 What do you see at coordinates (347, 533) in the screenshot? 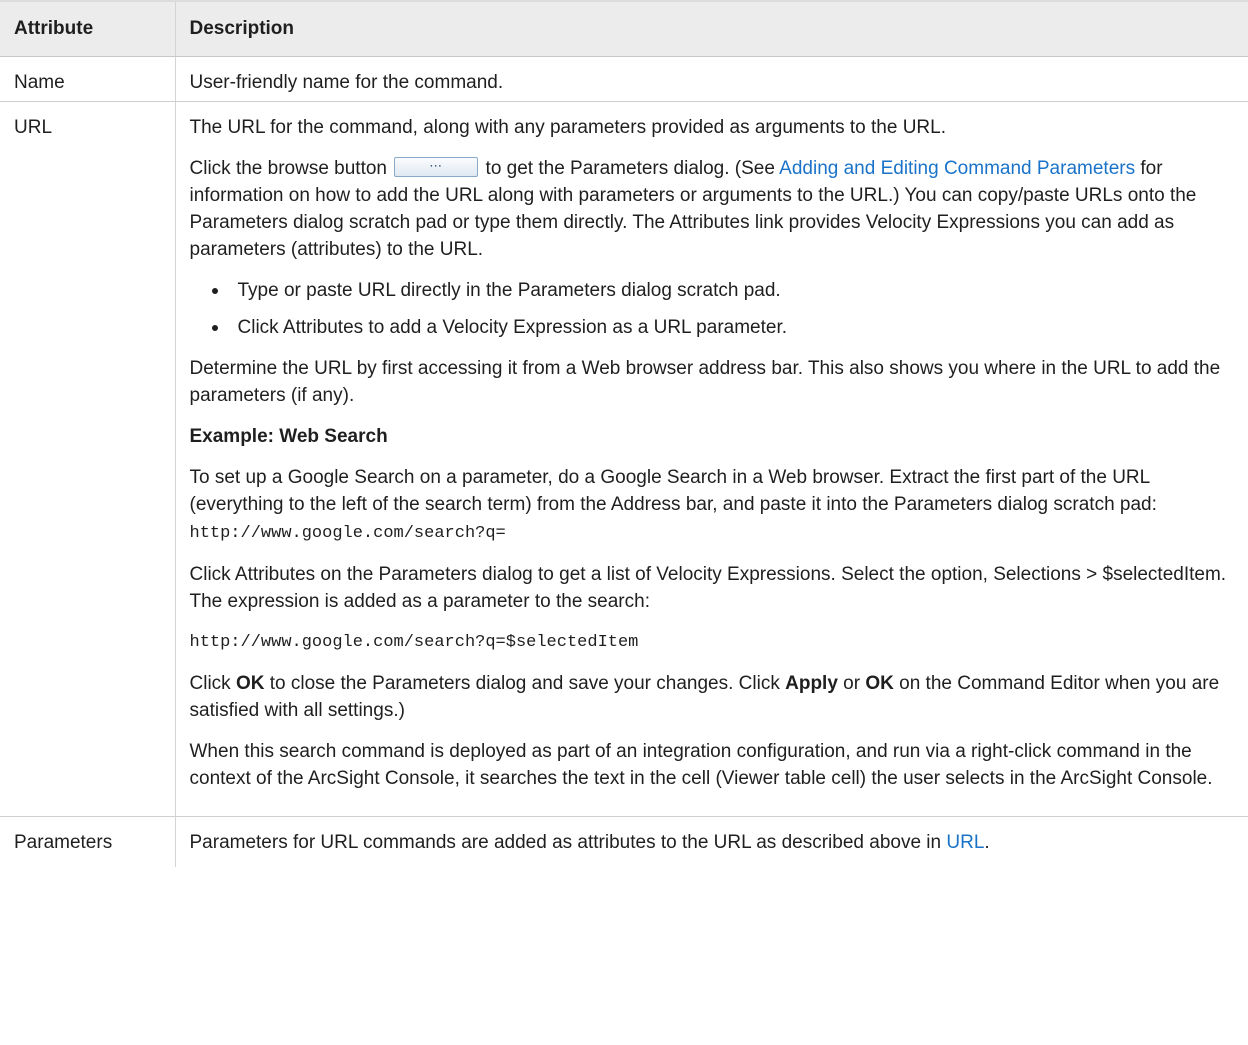
I see `example-google-code: http://www.google.com/search?q=` at bounding box center [347, 533].